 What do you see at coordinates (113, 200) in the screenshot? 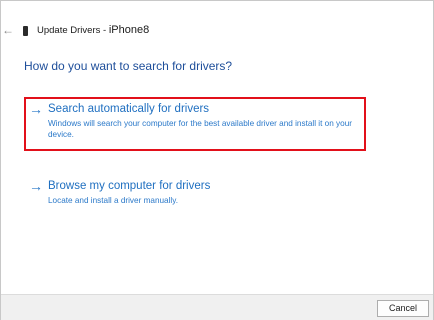
I see `option-description: Locate and install a driver manually.` at bounding box center [113, 200].